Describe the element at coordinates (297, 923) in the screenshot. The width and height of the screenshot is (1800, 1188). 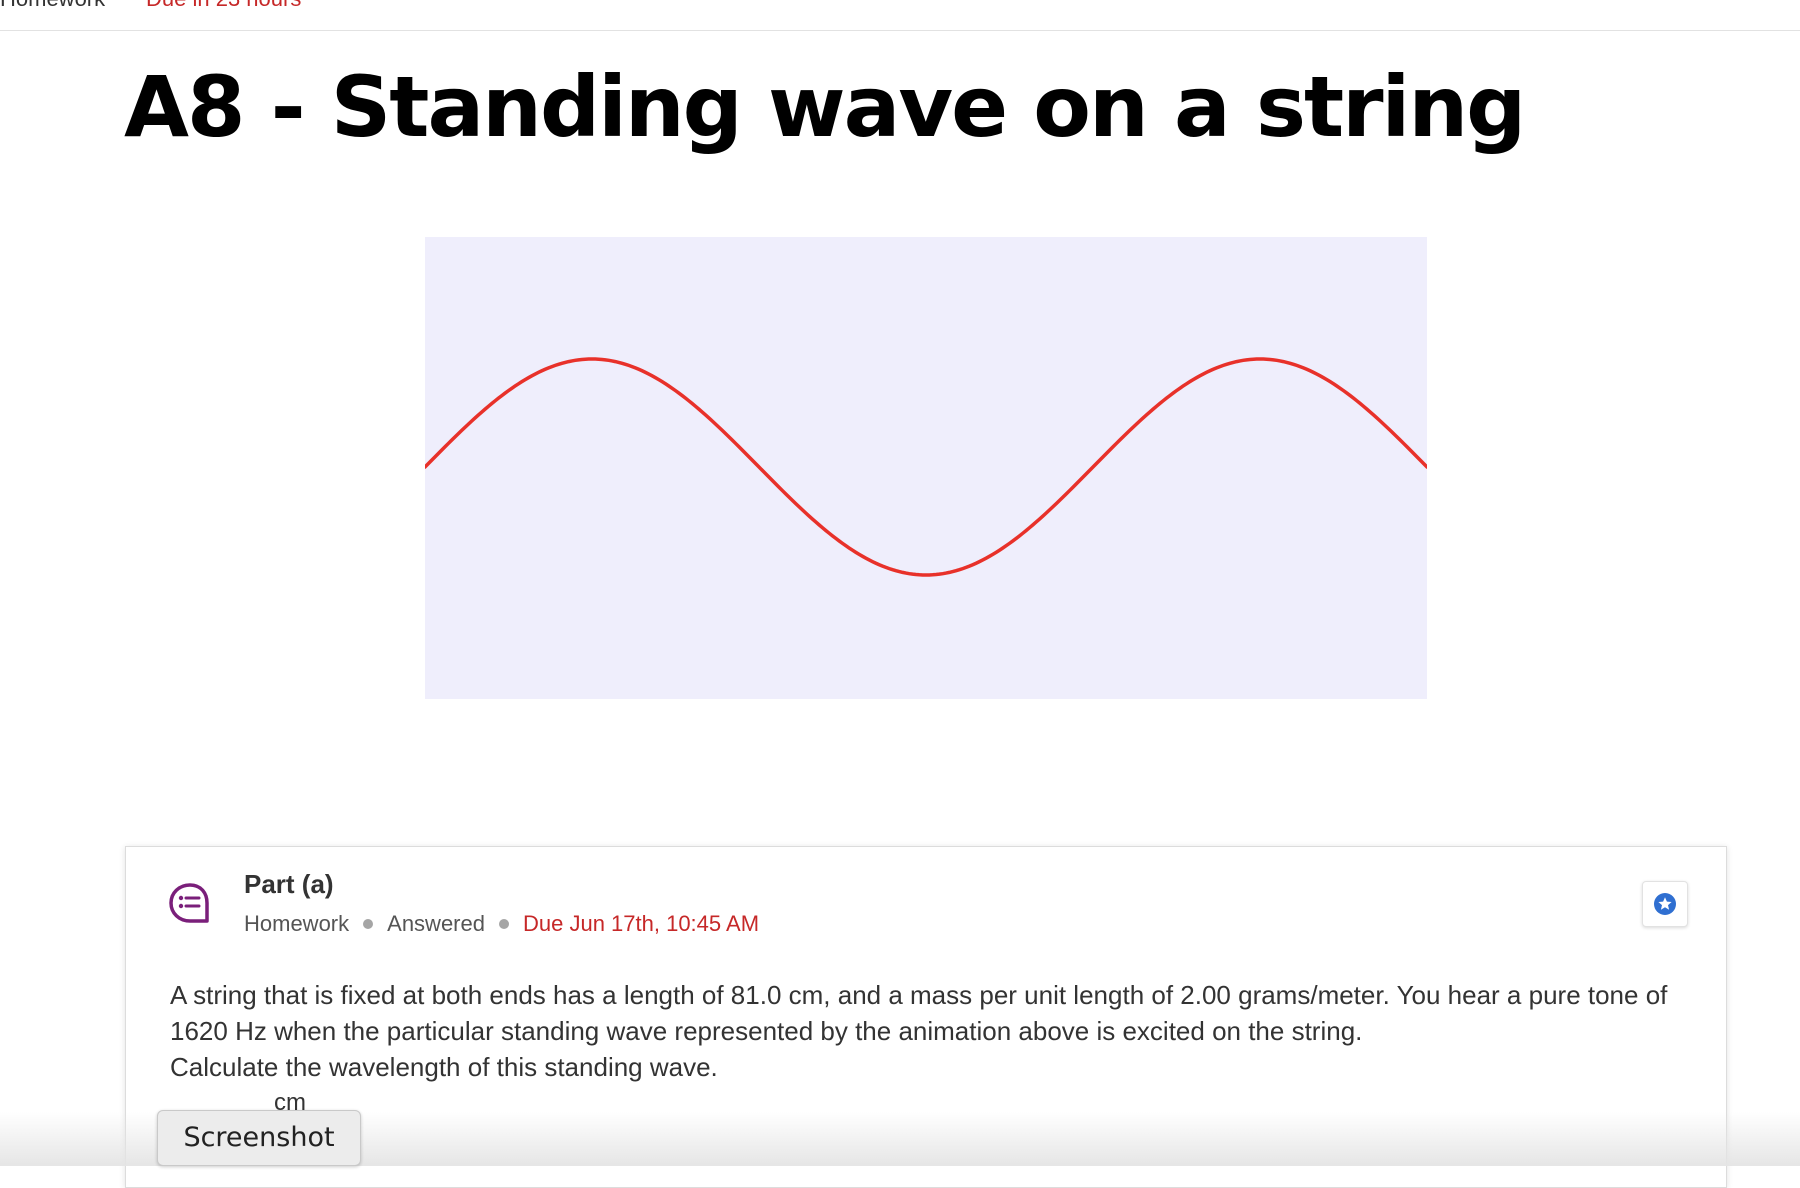
I see `part-type-label: Homework` at that location.